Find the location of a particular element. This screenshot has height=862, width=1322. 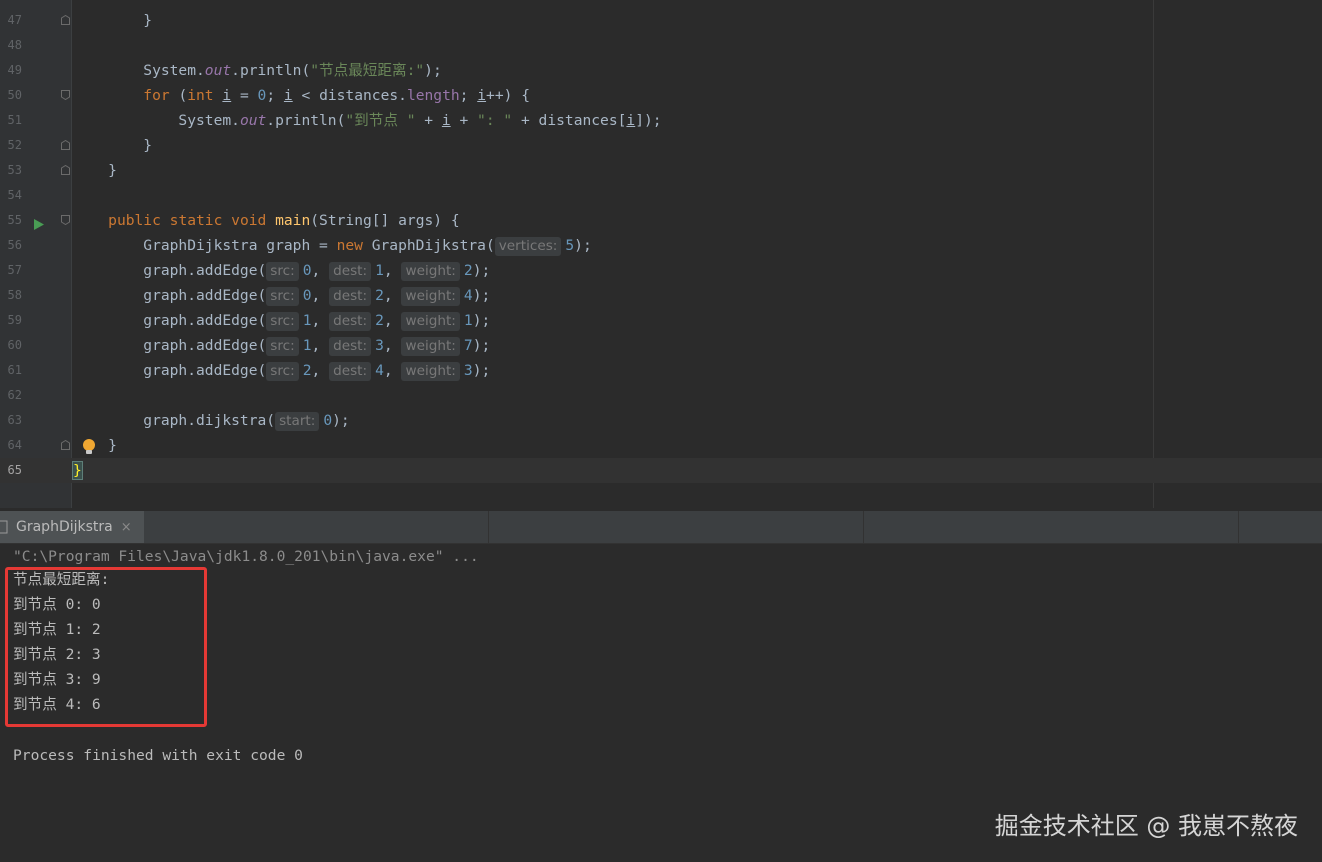

line-number: 49 is located at coordinates (14, 70).